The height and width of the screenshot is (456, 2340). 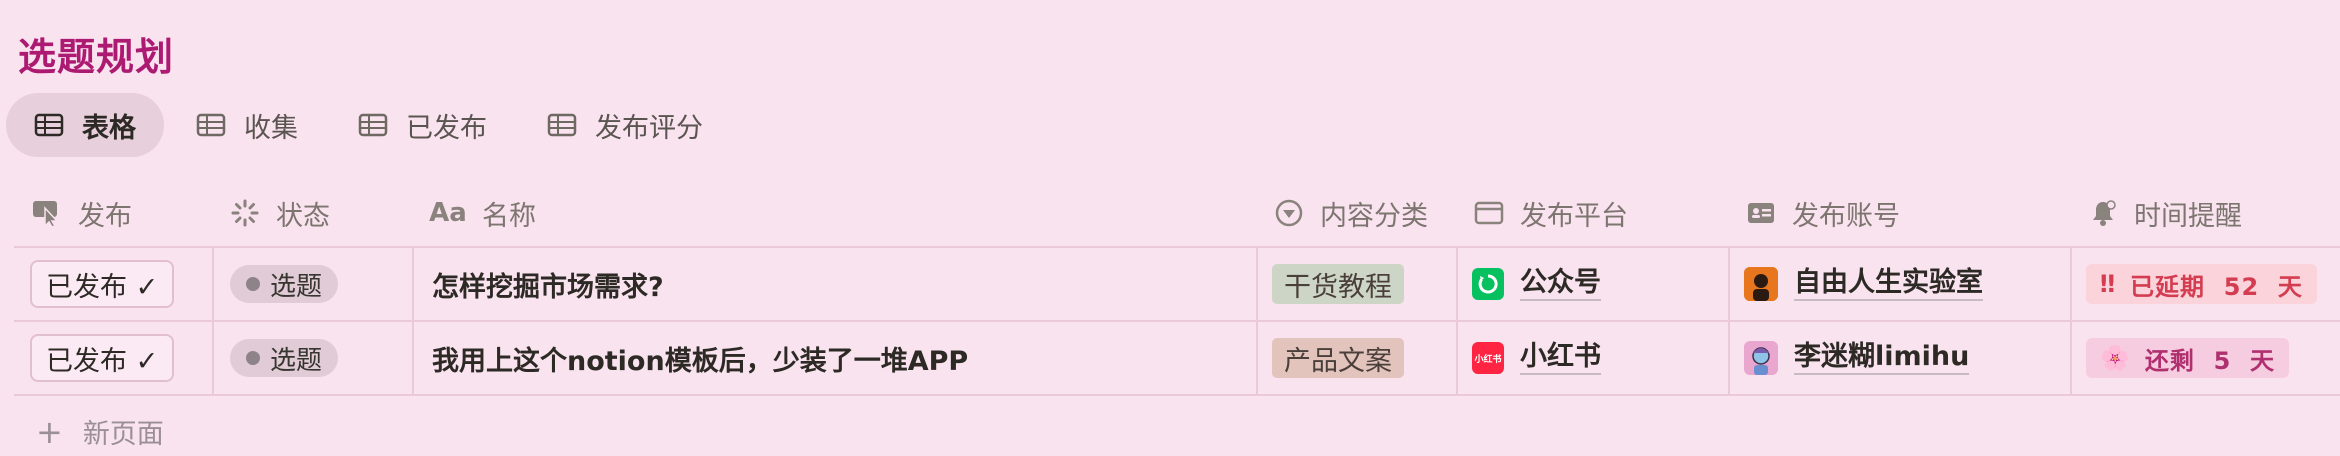 What do you see at coordinates (109, 128) in the screenshot?
I see `tab-label: 表格` at bounding box center [109, 128].